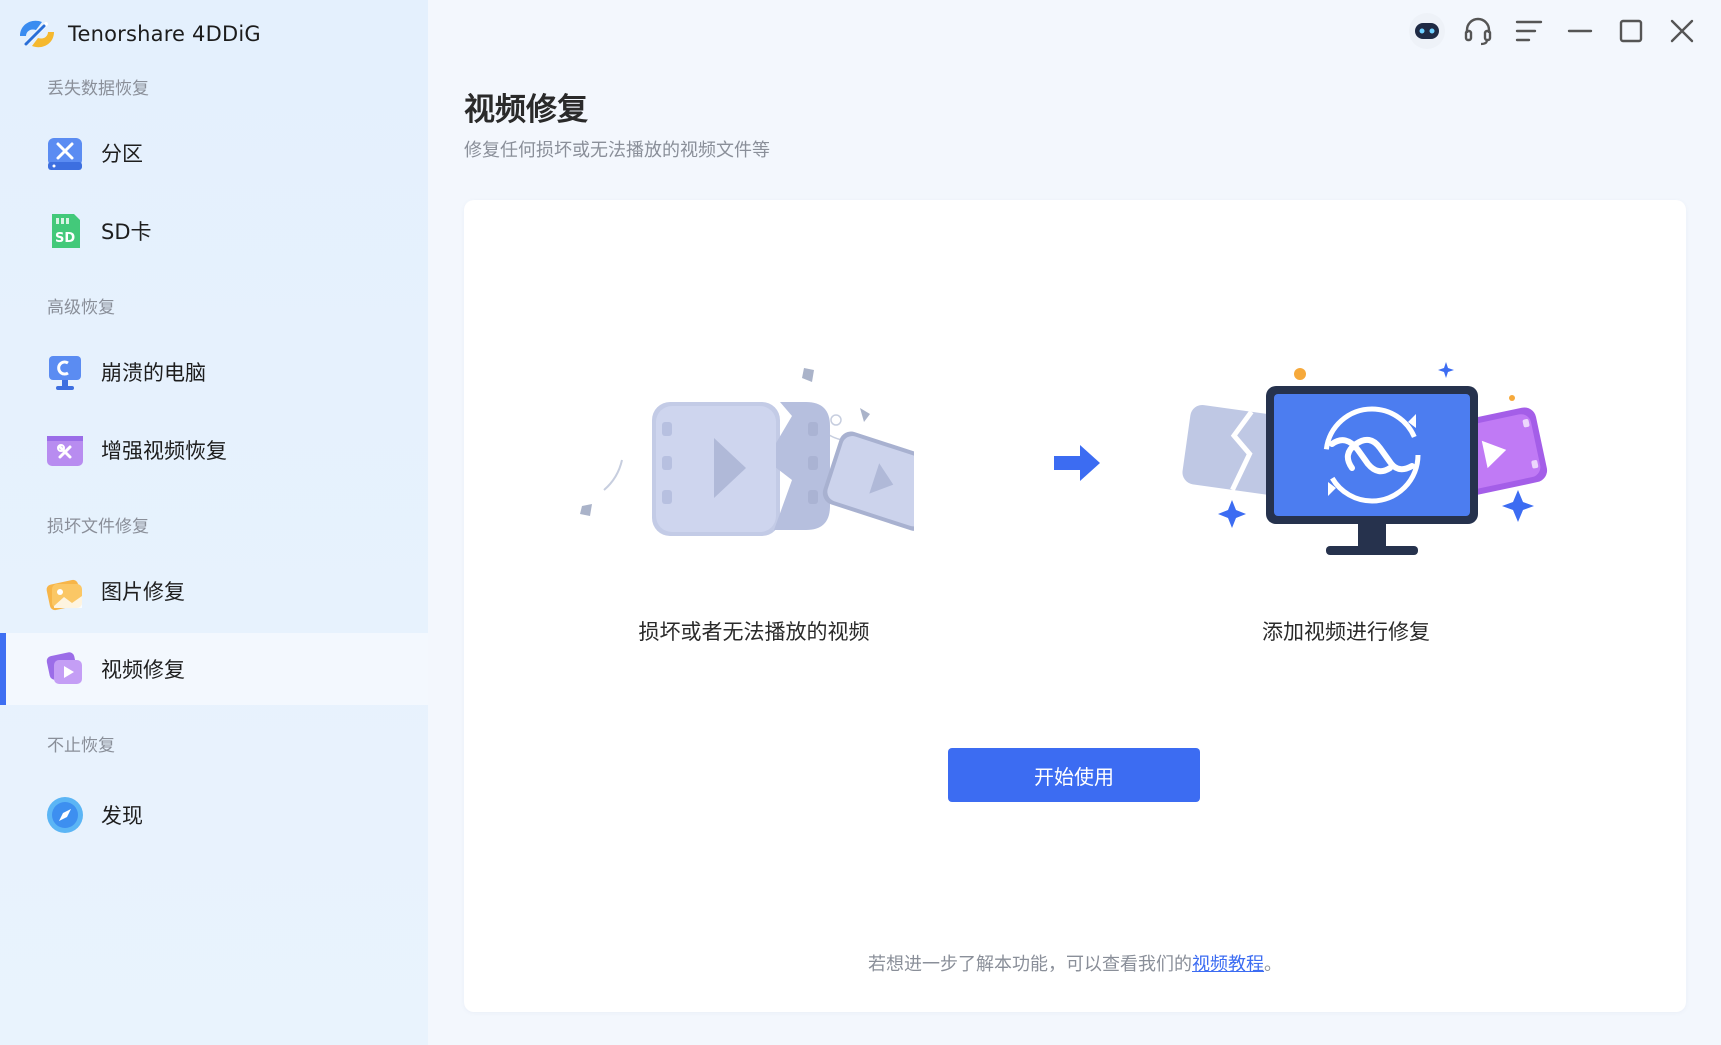 The width and height of the screenshot is (1721, 1045). I want to click on robot-assistant-button, so click(1427, 31).